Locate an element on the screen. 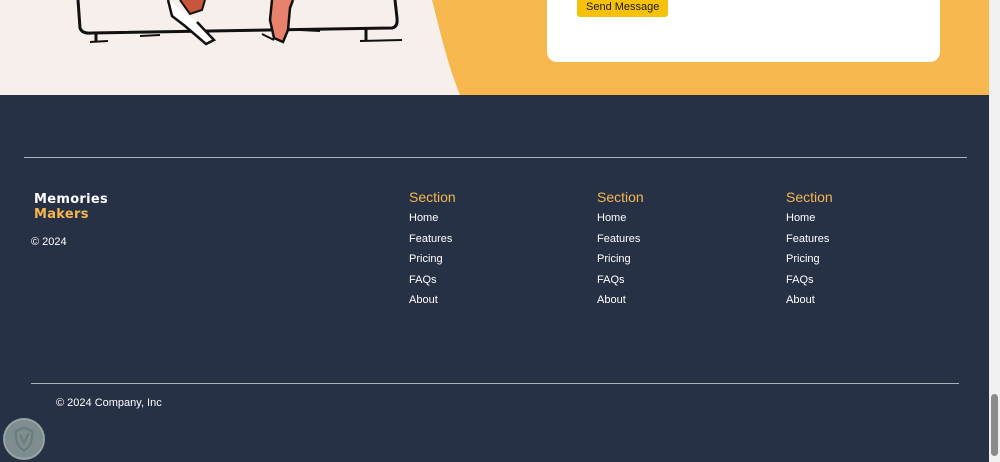 This screenshot has height=462, width=1000. footer-column-1: Section Home Features Pricing FAQs About is located at coordinates (432, 251).